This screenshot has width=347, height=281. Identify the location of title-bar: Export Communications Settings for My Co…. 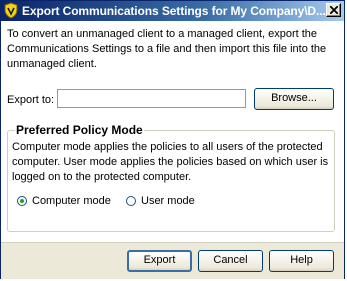
(172, 11).